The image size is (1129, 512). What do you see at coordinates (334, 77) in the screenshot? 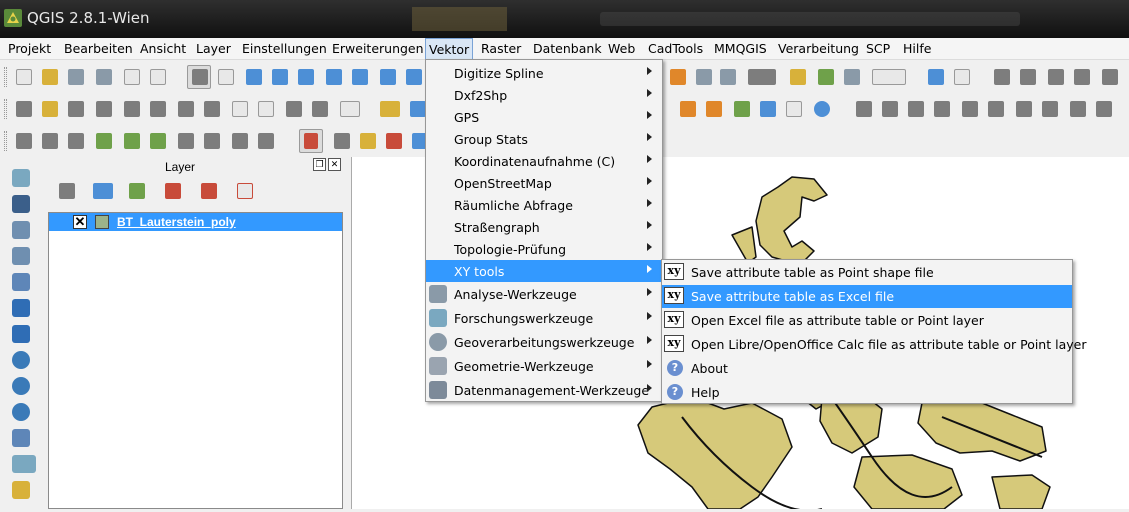
I see `zoom-native-icon` at bounding box center [334, 77].